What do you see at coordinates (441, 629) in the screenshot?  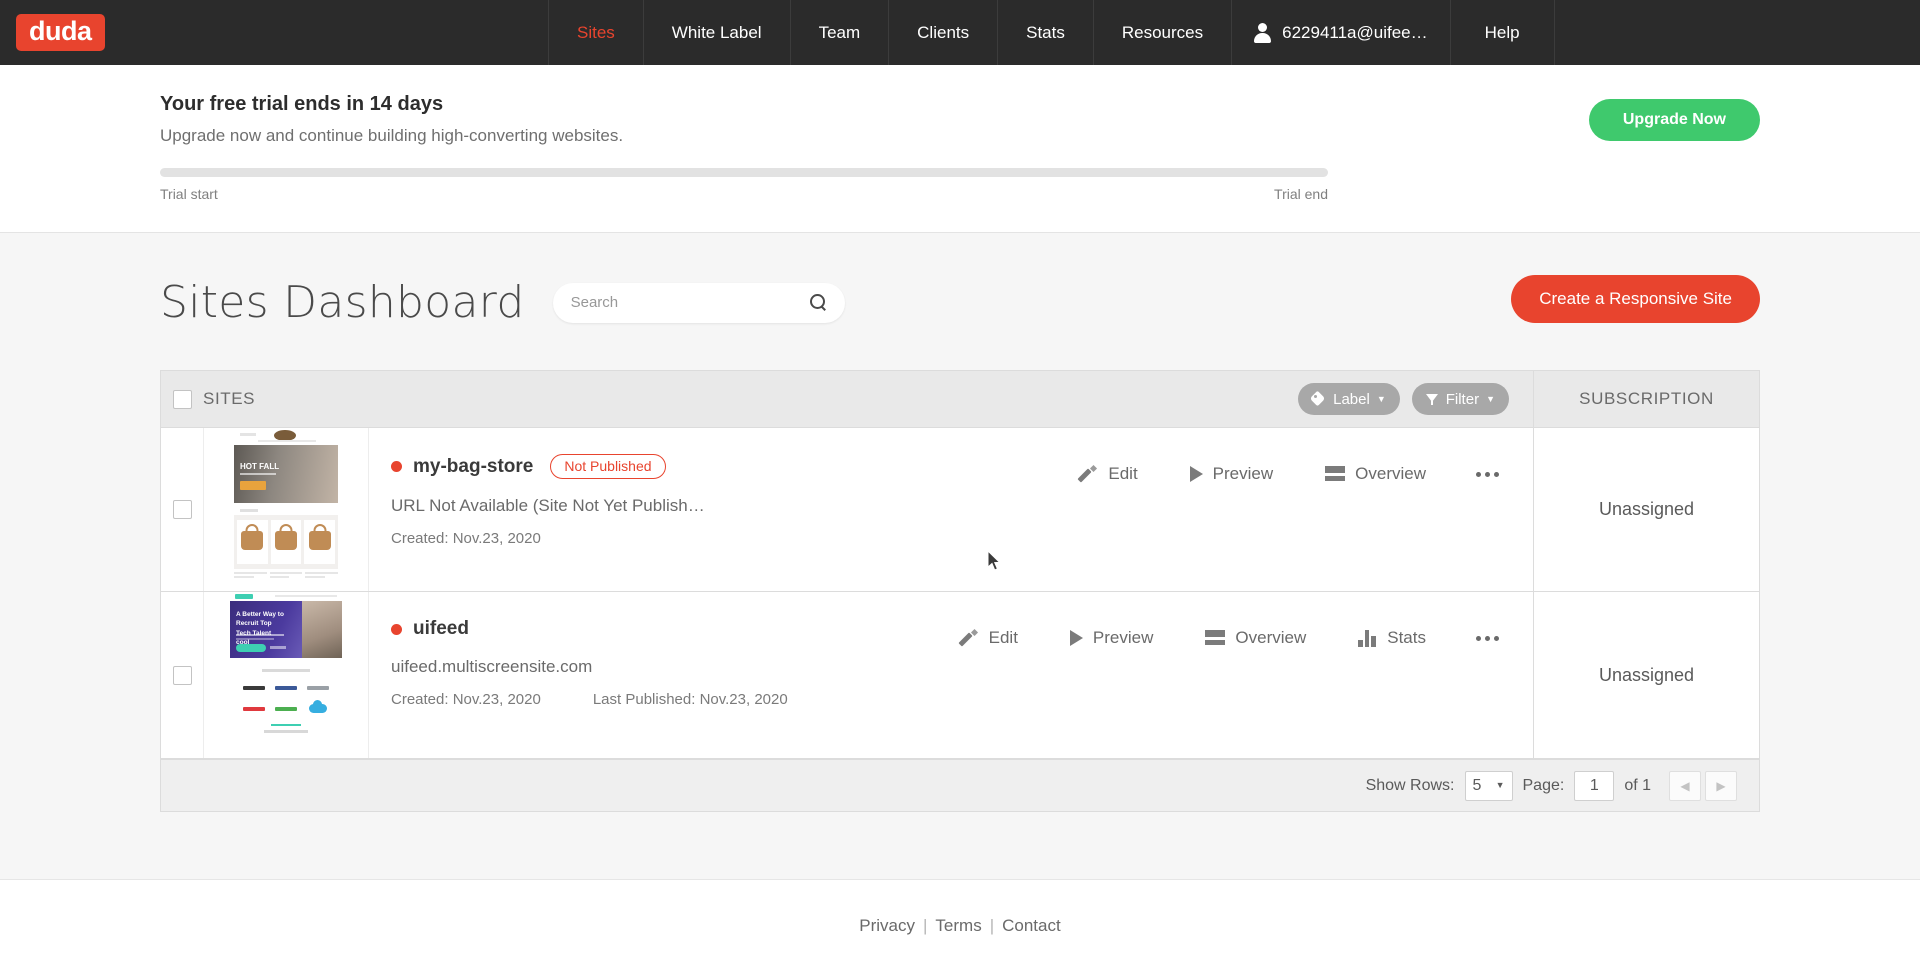 I see `site-name: uifeed` at bounding box center [441, 629].